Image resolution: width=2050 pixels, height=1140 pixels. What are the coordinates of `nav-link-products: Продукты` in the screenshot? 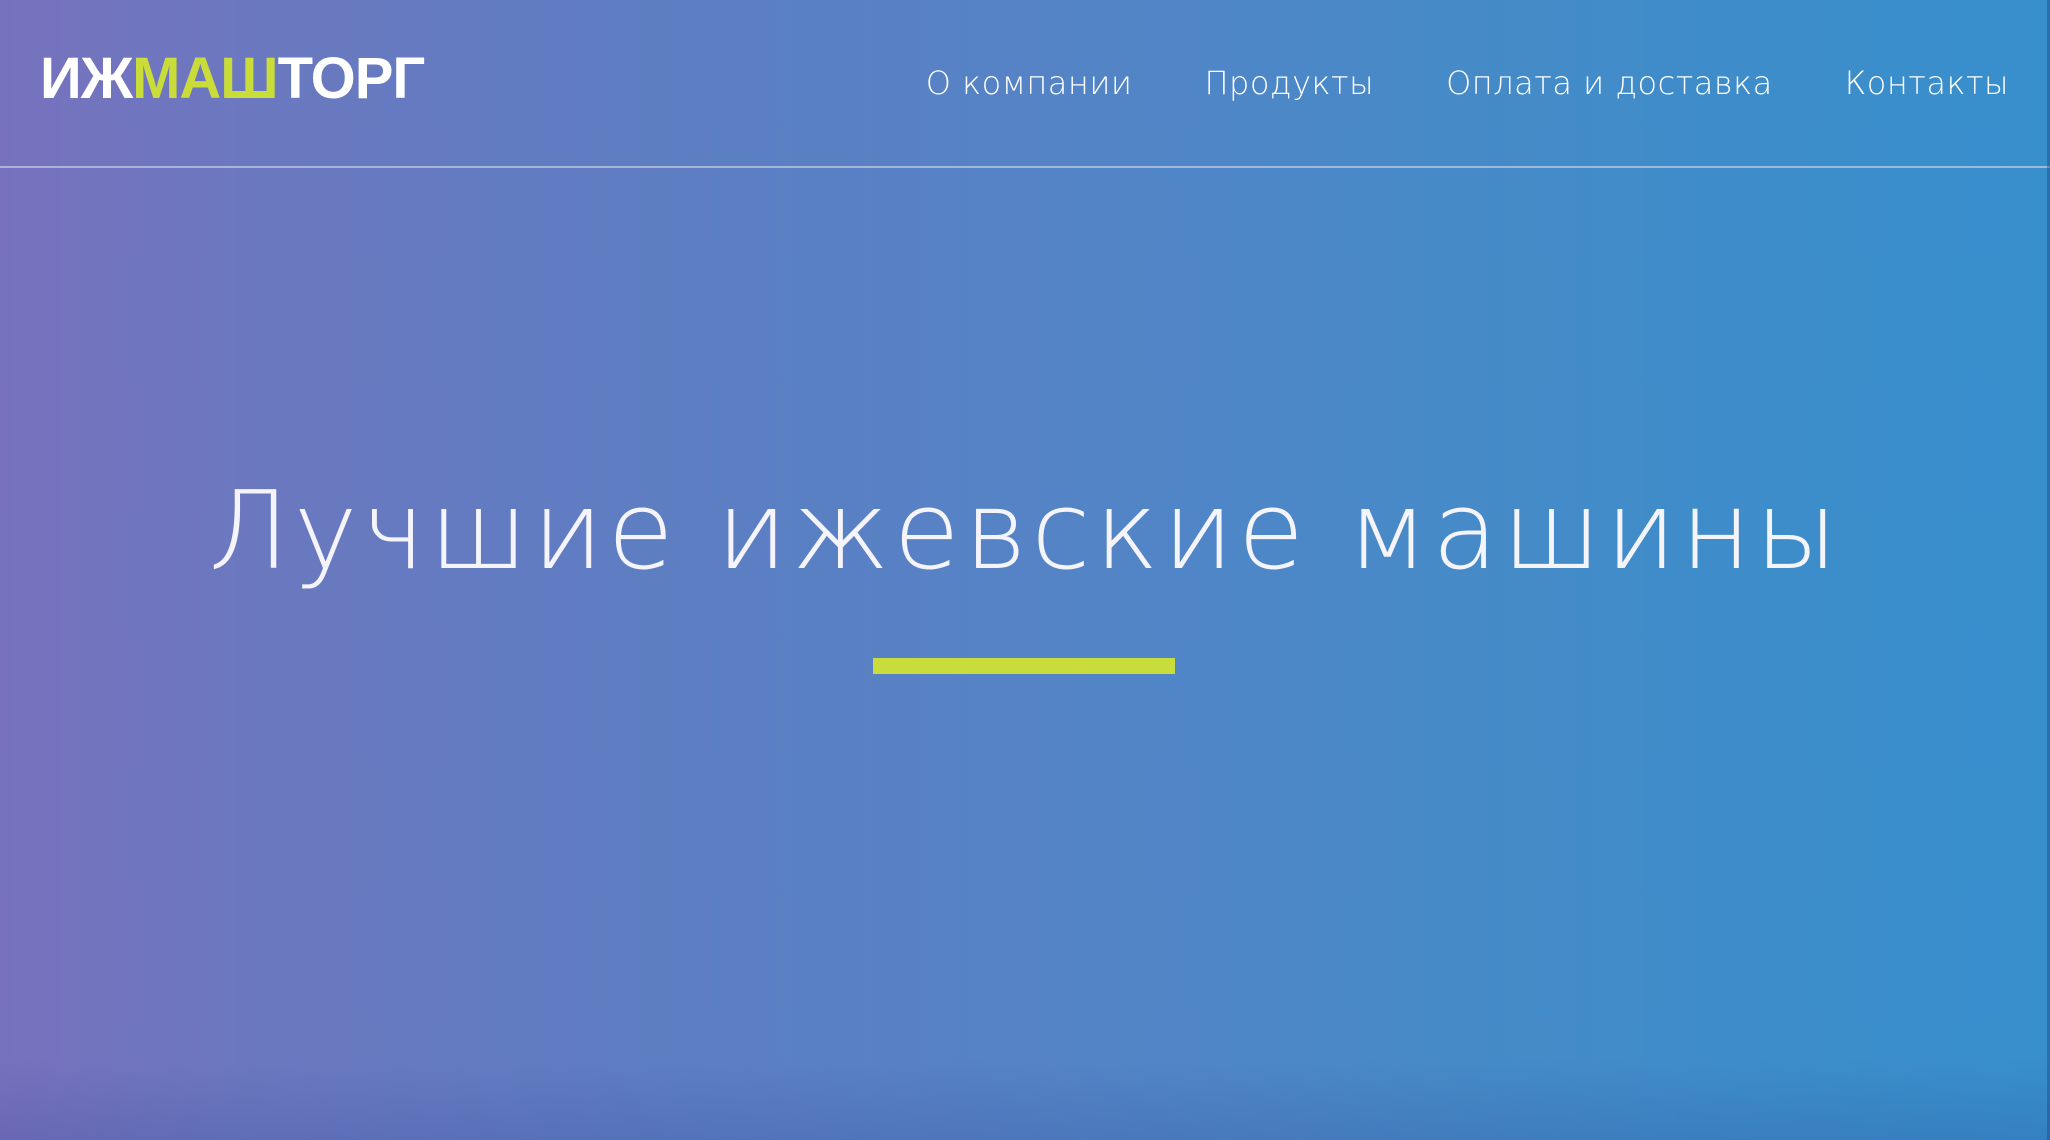 It's located at (1289, 83).